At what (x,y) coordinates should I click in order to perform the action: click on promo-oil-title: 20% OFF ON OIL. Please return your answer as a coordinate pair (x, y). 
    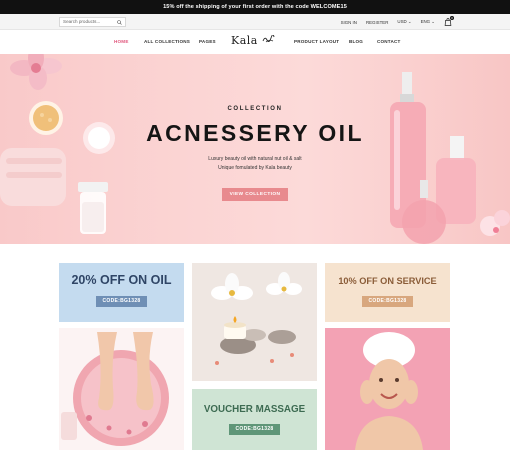
    Looking at the image, I should click on (121, 280).